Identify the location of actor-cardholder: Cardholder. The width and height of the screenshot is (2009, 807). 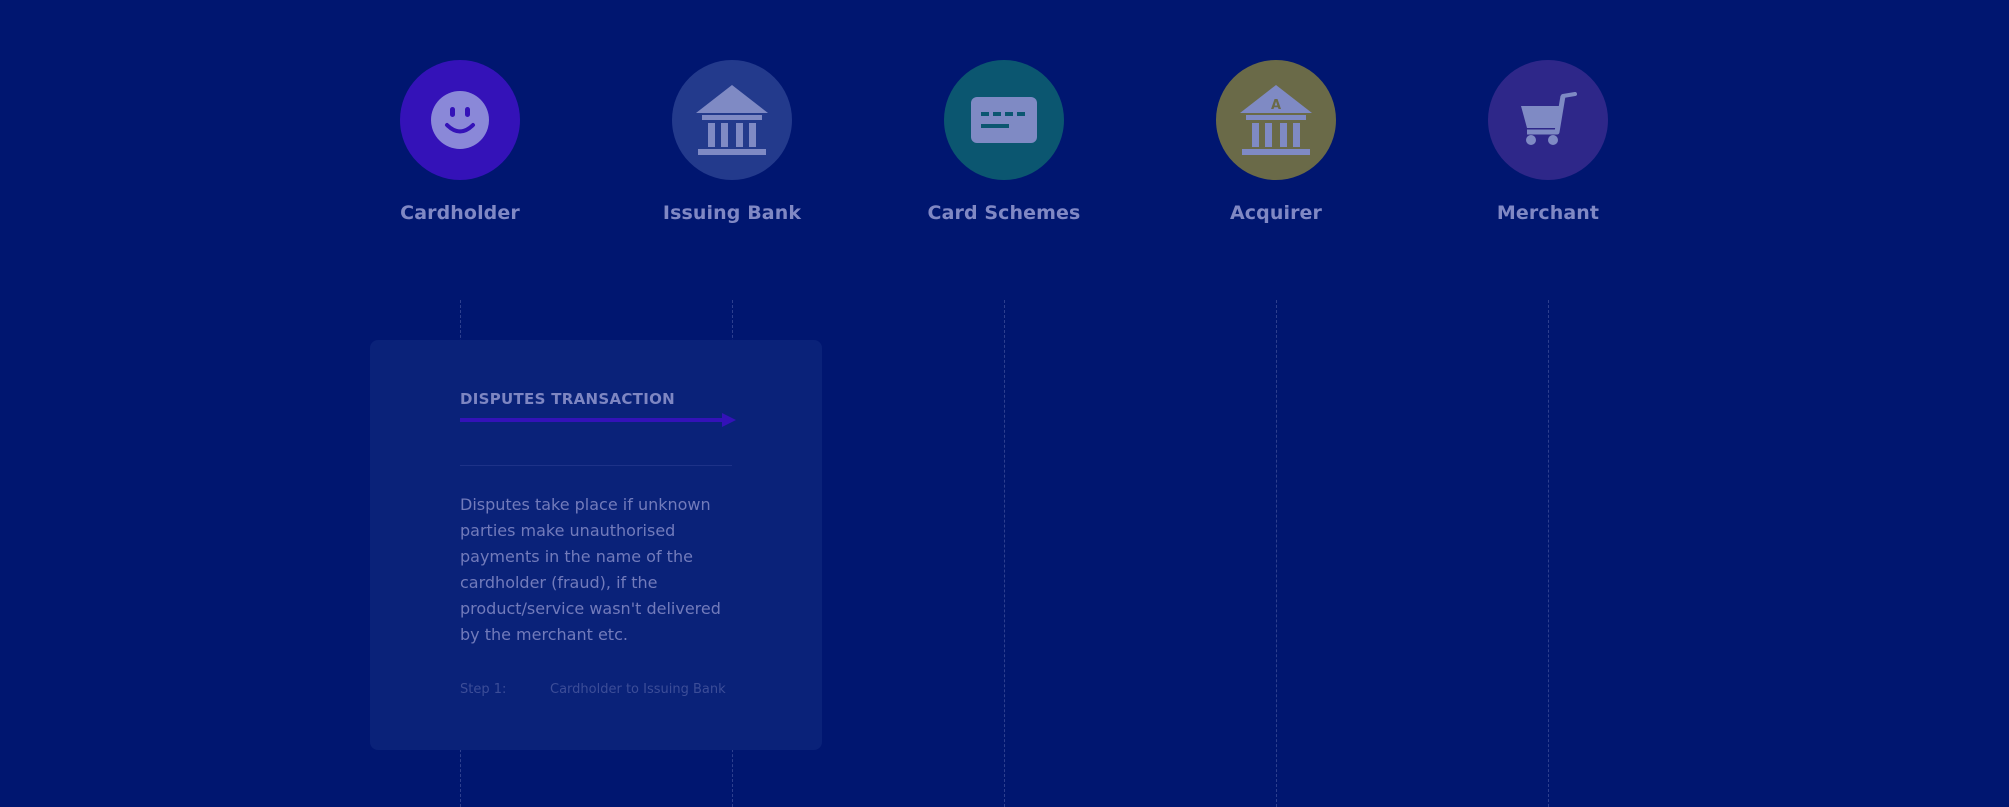
(460, 142).